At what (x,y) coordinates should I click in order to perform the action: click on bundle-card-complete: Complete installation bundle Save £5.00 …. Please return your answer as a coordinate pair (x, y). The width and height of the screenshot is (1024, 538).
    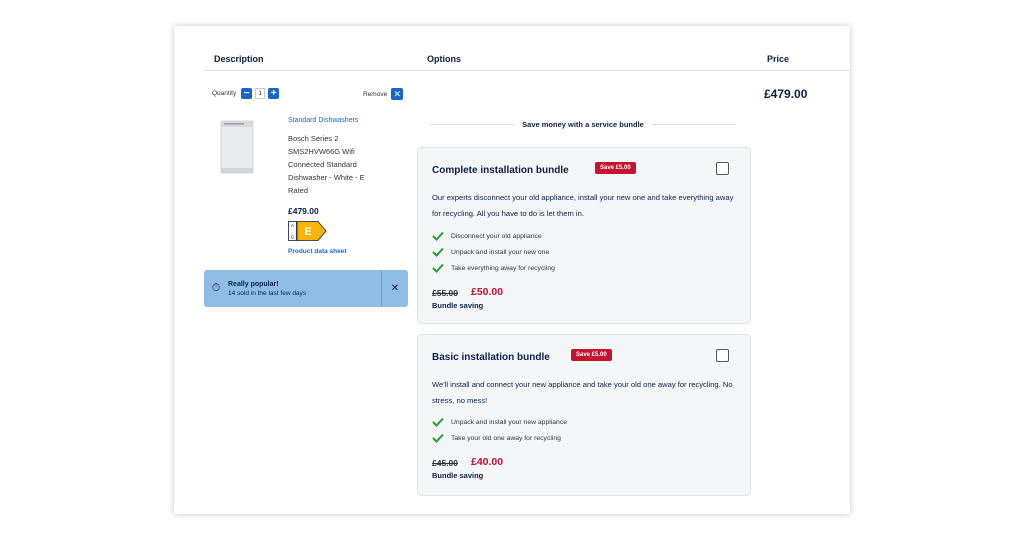
    Looking at the image, I should click on (584, 235).